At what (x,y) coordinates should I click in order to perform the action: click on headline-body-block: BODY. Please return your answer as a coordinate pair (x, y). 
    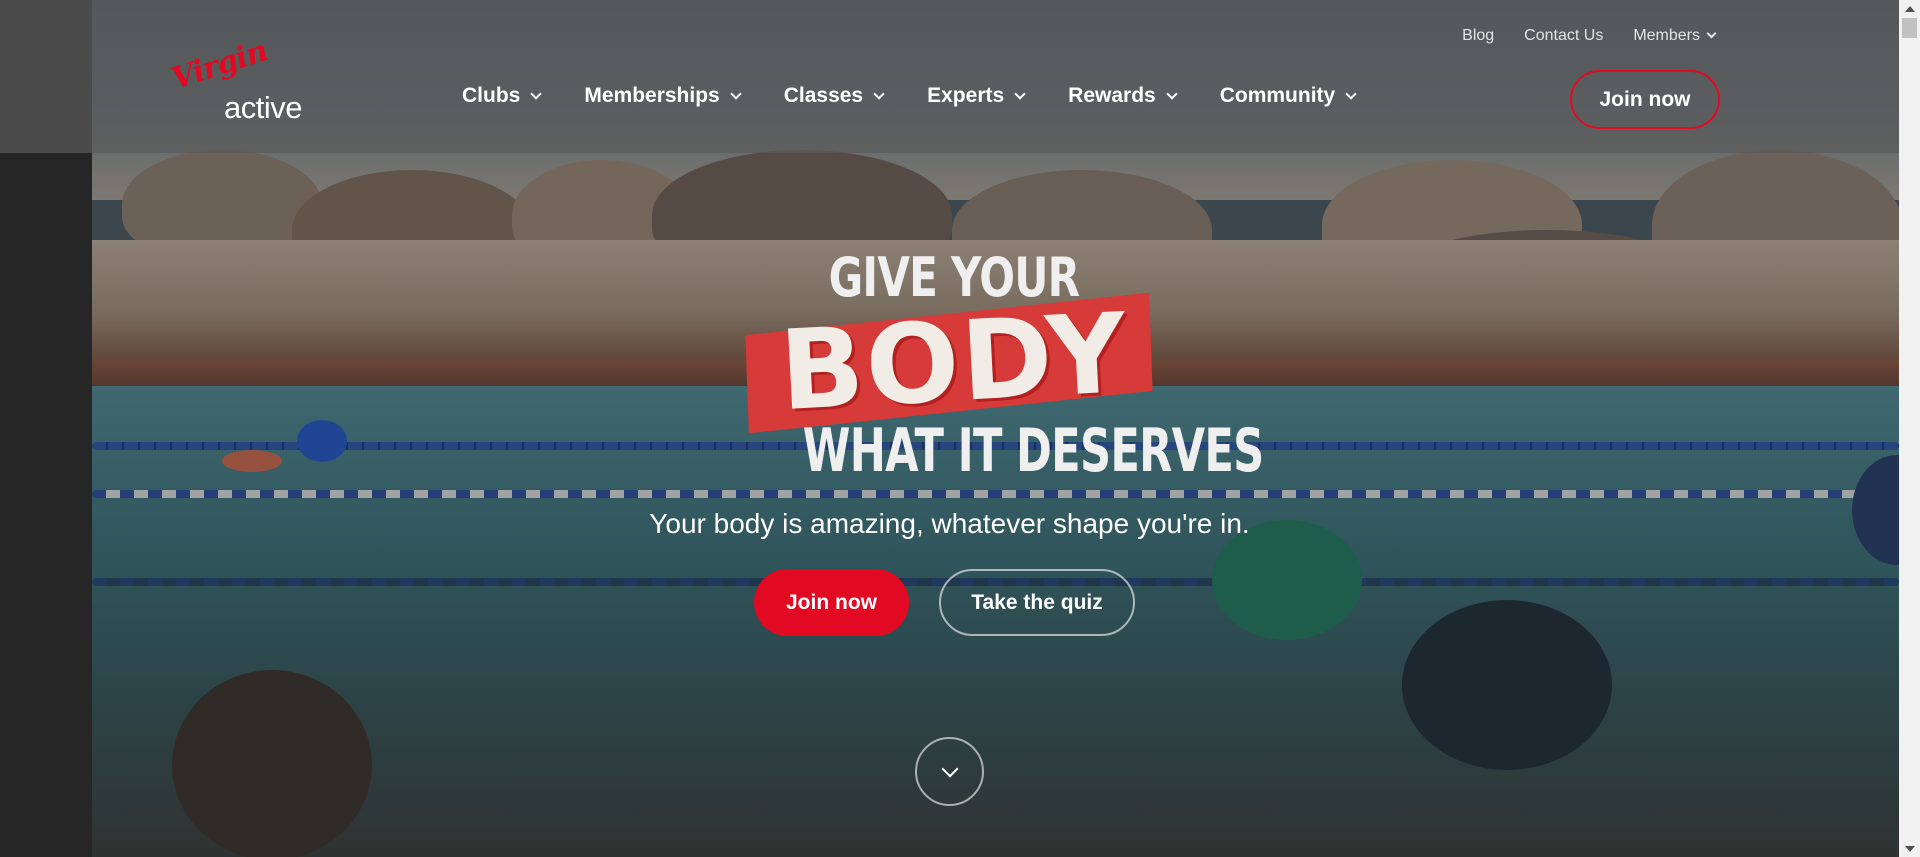
    Looking at the image, I should click on (954, 362).